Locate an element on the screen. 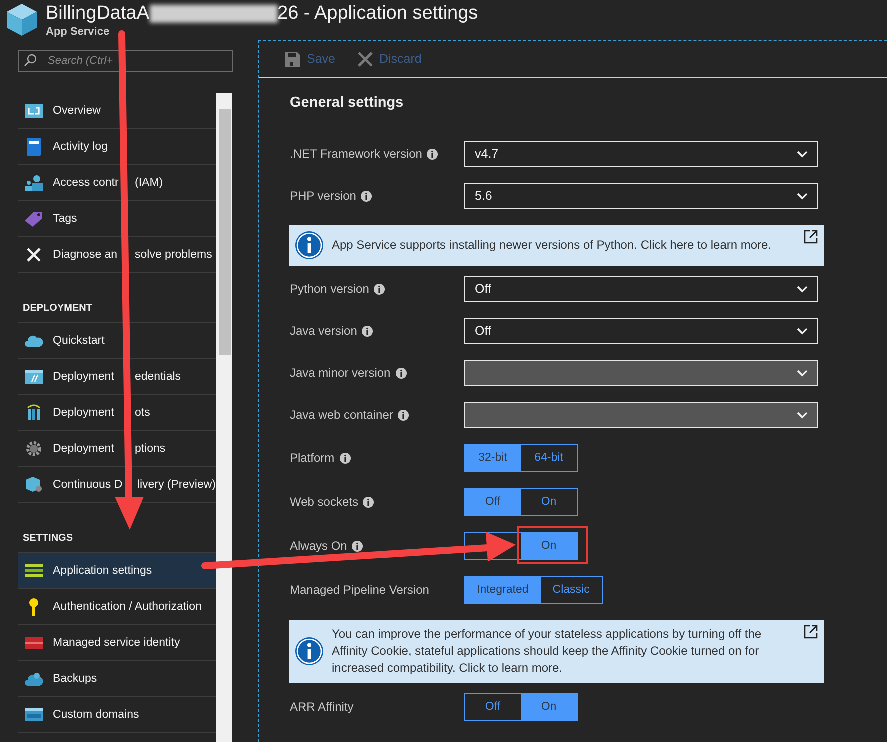  web-page-icon is located at coordinates (34, 714).